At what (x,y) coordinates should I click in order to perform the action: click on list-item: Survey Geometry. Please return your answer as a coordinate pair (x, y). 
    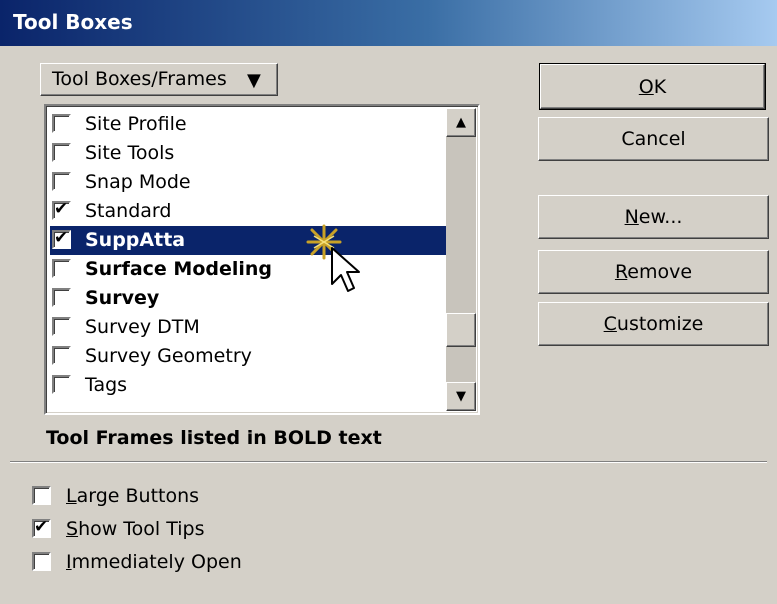
    Looking at the image, I should click on (249, 356).